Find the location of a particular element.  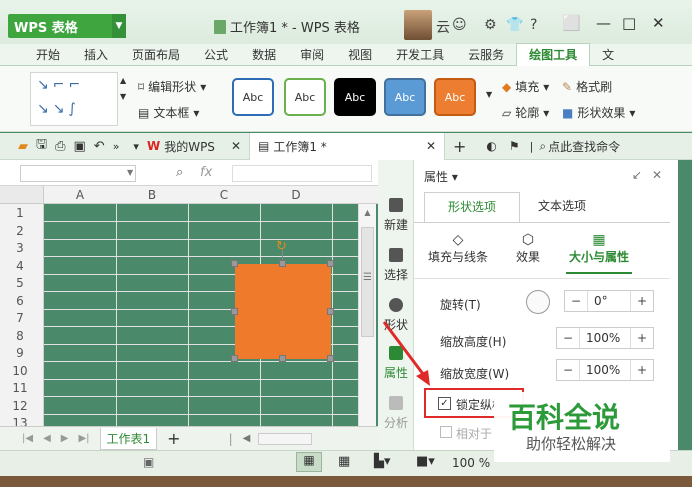

menu-cloud: 云服务 is located at coordinates (486, 55).